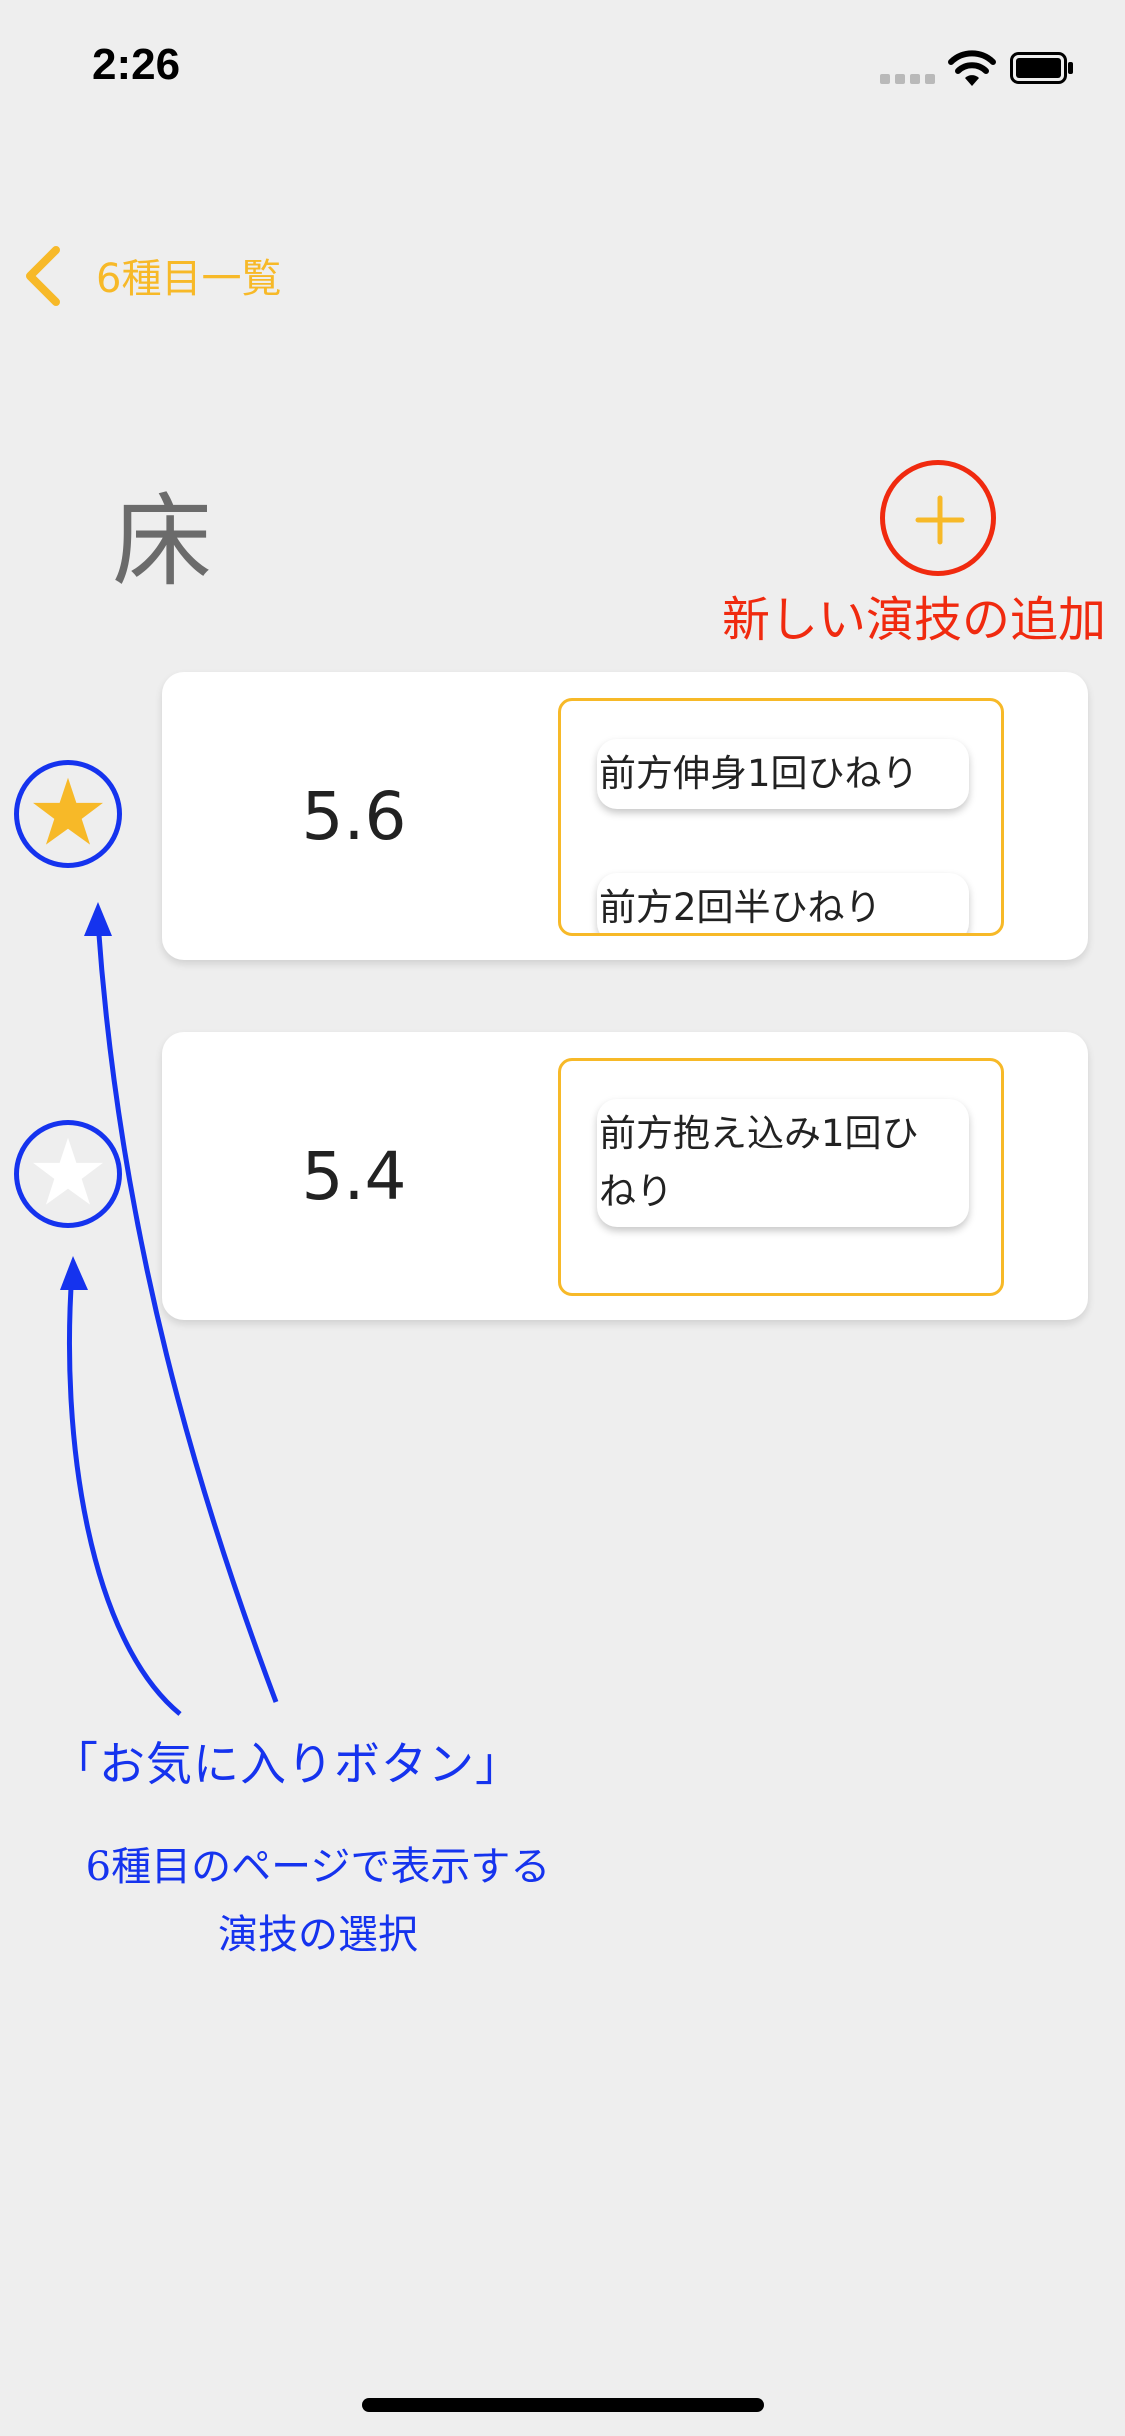  What do you see at coordinates (68, 812) in the screenshot?
I see `star-filled-icon` at bounding box center [68, 812].